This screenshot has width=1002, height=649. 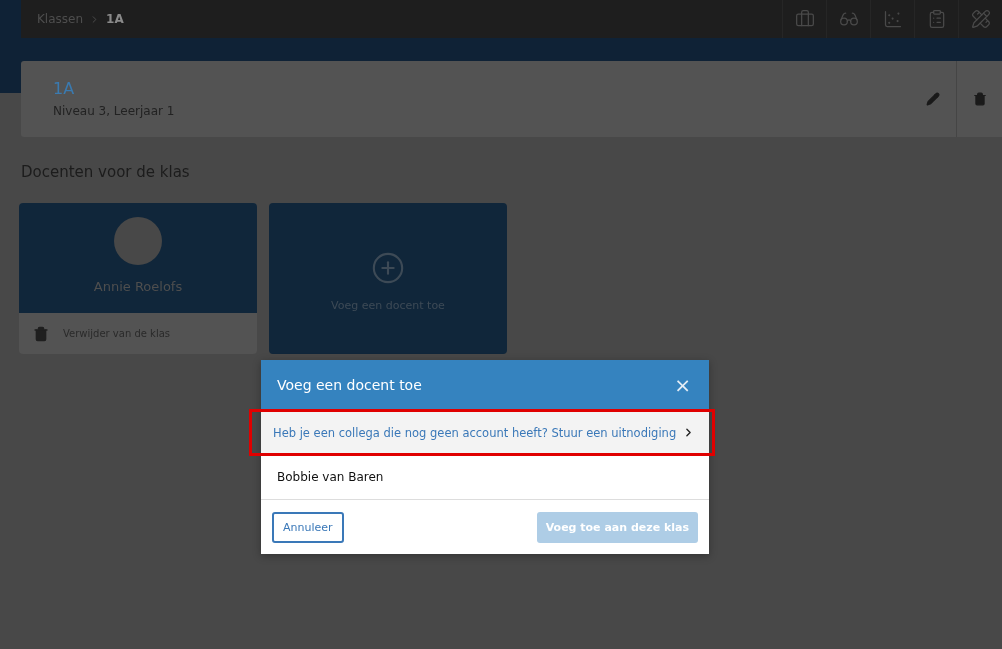 What do you see at coordinates (308, 527) in the screenshot?
I see `cancel-button: Annuleer` at bounding box center [308, 527].